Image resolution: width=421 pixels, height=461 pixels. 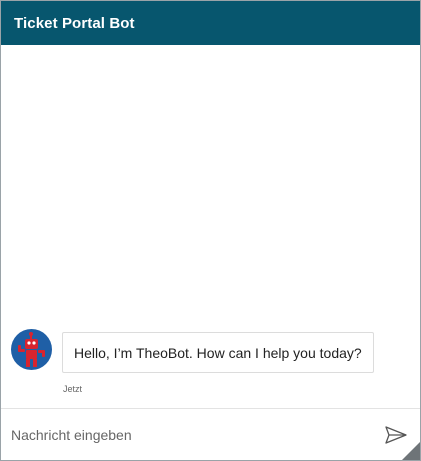 What do you see at coordinates (74, 23) in the screenshot?
I see `chat-title: Ticket Portal Bot` at bounding box center [74, 23].